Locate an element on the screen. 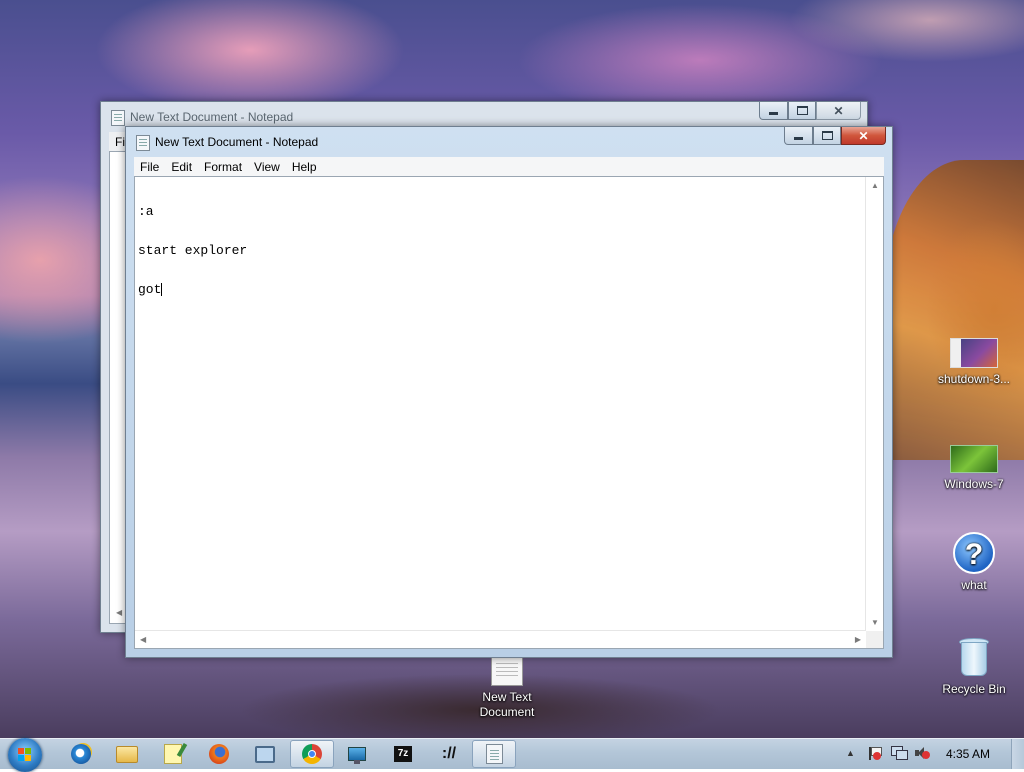 The width and height of the screenshot is (1024, 772). taskbar-app-remote-desktop is located at coordinates (357, 754).